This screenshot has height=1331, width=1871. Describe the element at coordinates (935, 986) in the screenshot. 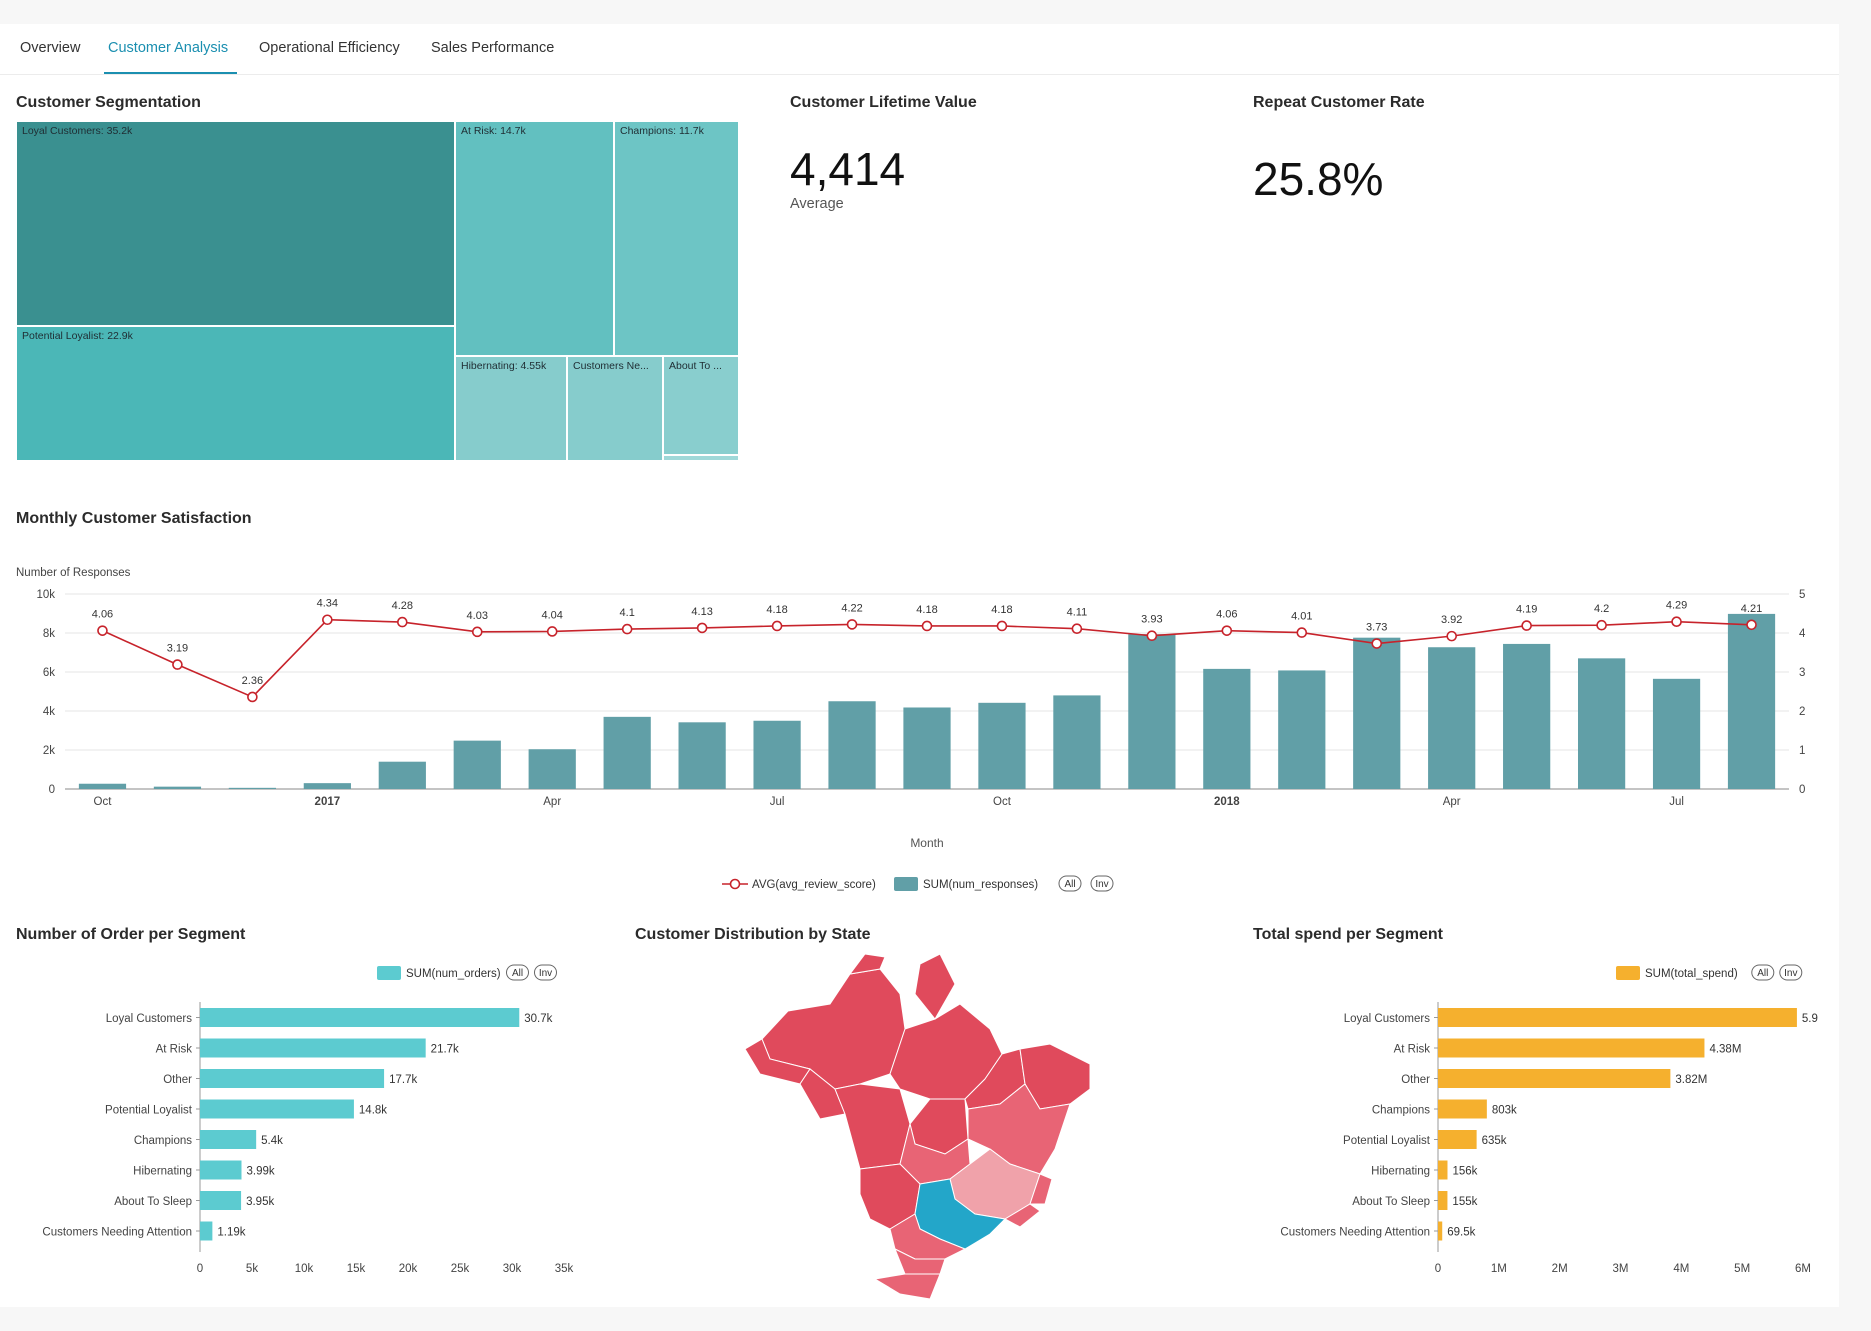

I see `state-amapa` at that location.